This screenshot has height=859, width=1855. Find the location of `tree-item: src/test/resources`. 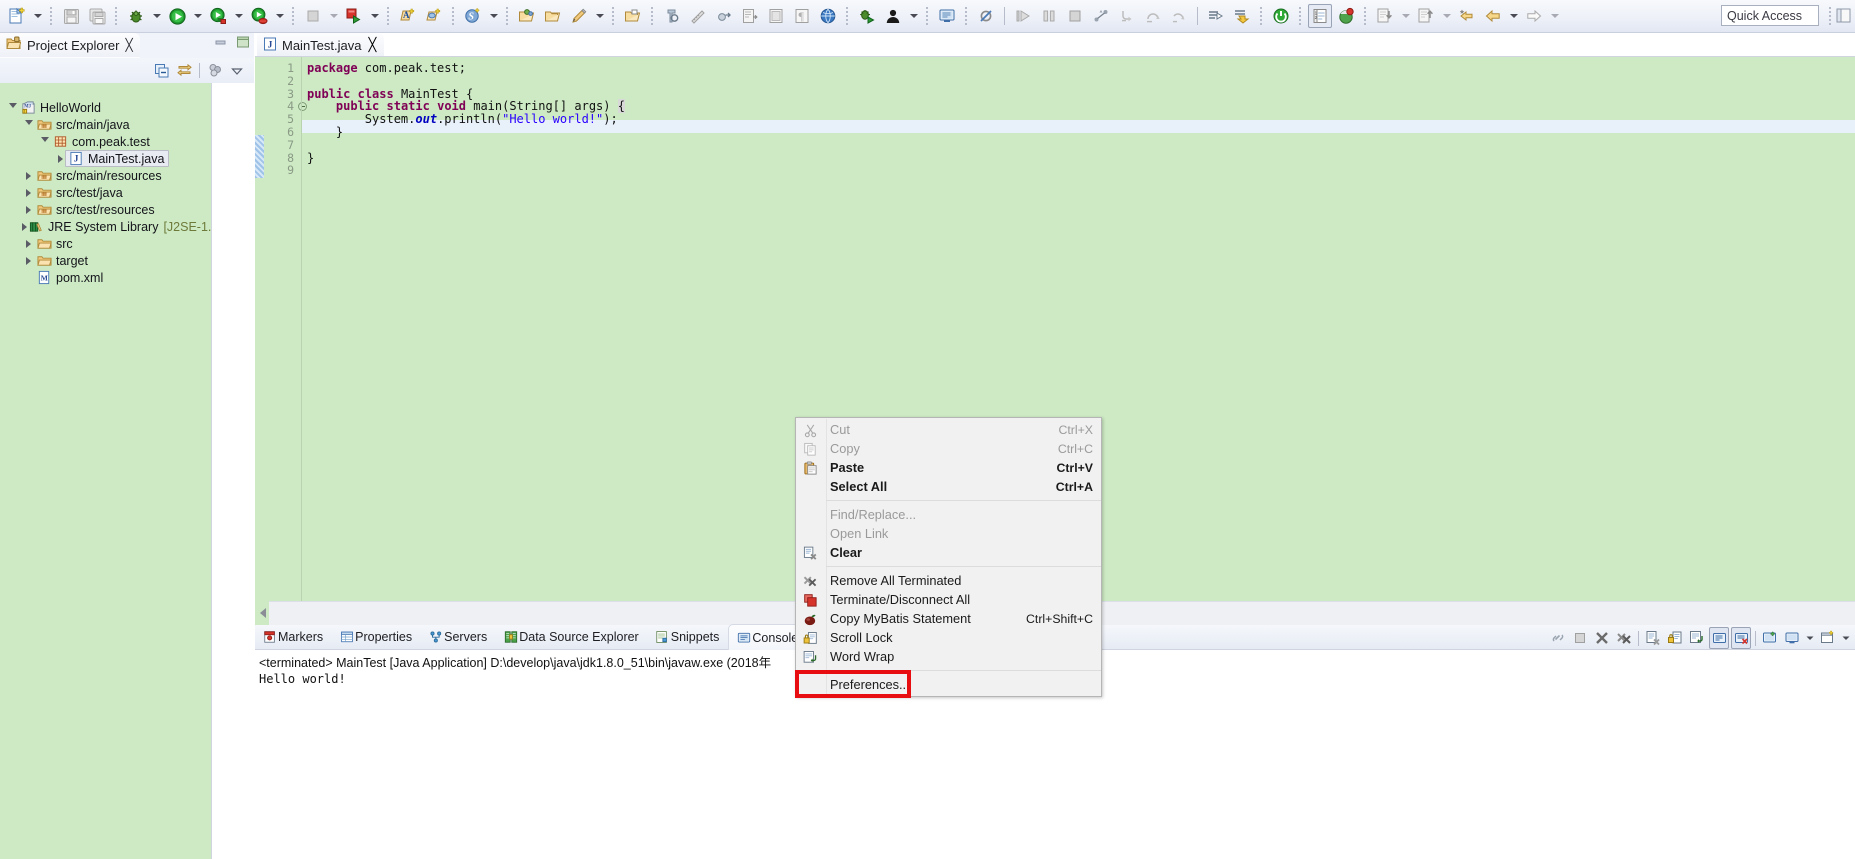

tree-item: src/test/resources is located at coordinates (105, 209).